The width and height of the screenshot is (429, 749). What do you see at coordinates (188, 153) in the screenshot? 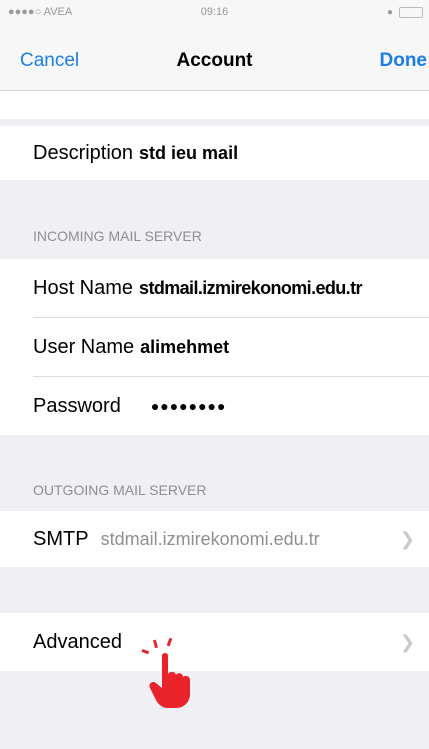
I see `description-field: std ieu mail` at bounding box center [188, 153].